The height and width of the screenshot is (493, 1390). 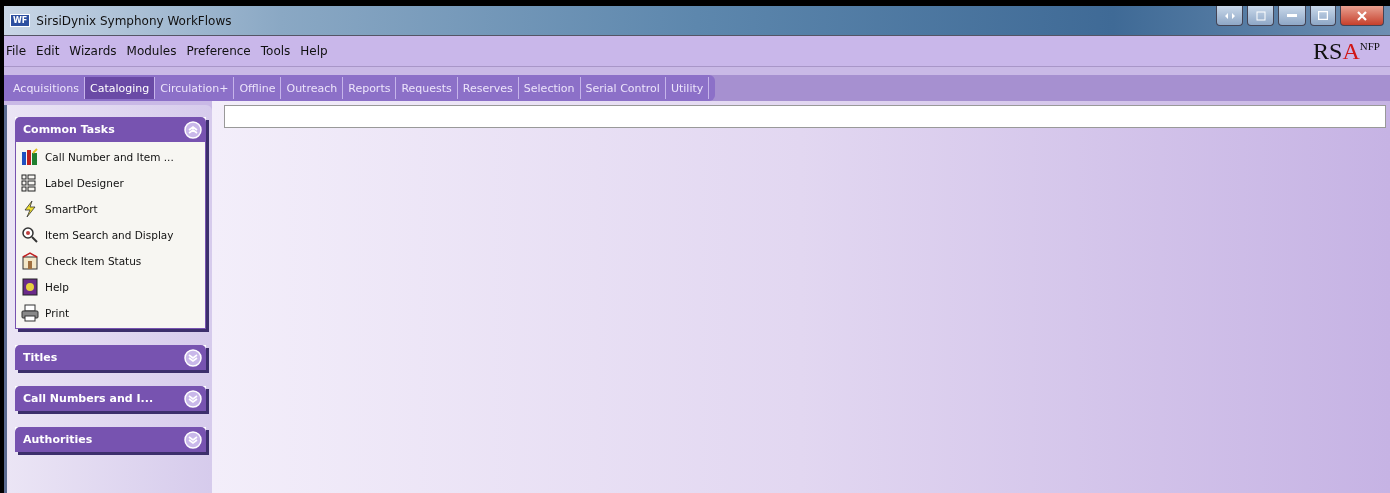 What do you see at coordinates (93, 261) in the screenshot?
I see `task-link: Check Item Status` at bounding box center [93, 261].